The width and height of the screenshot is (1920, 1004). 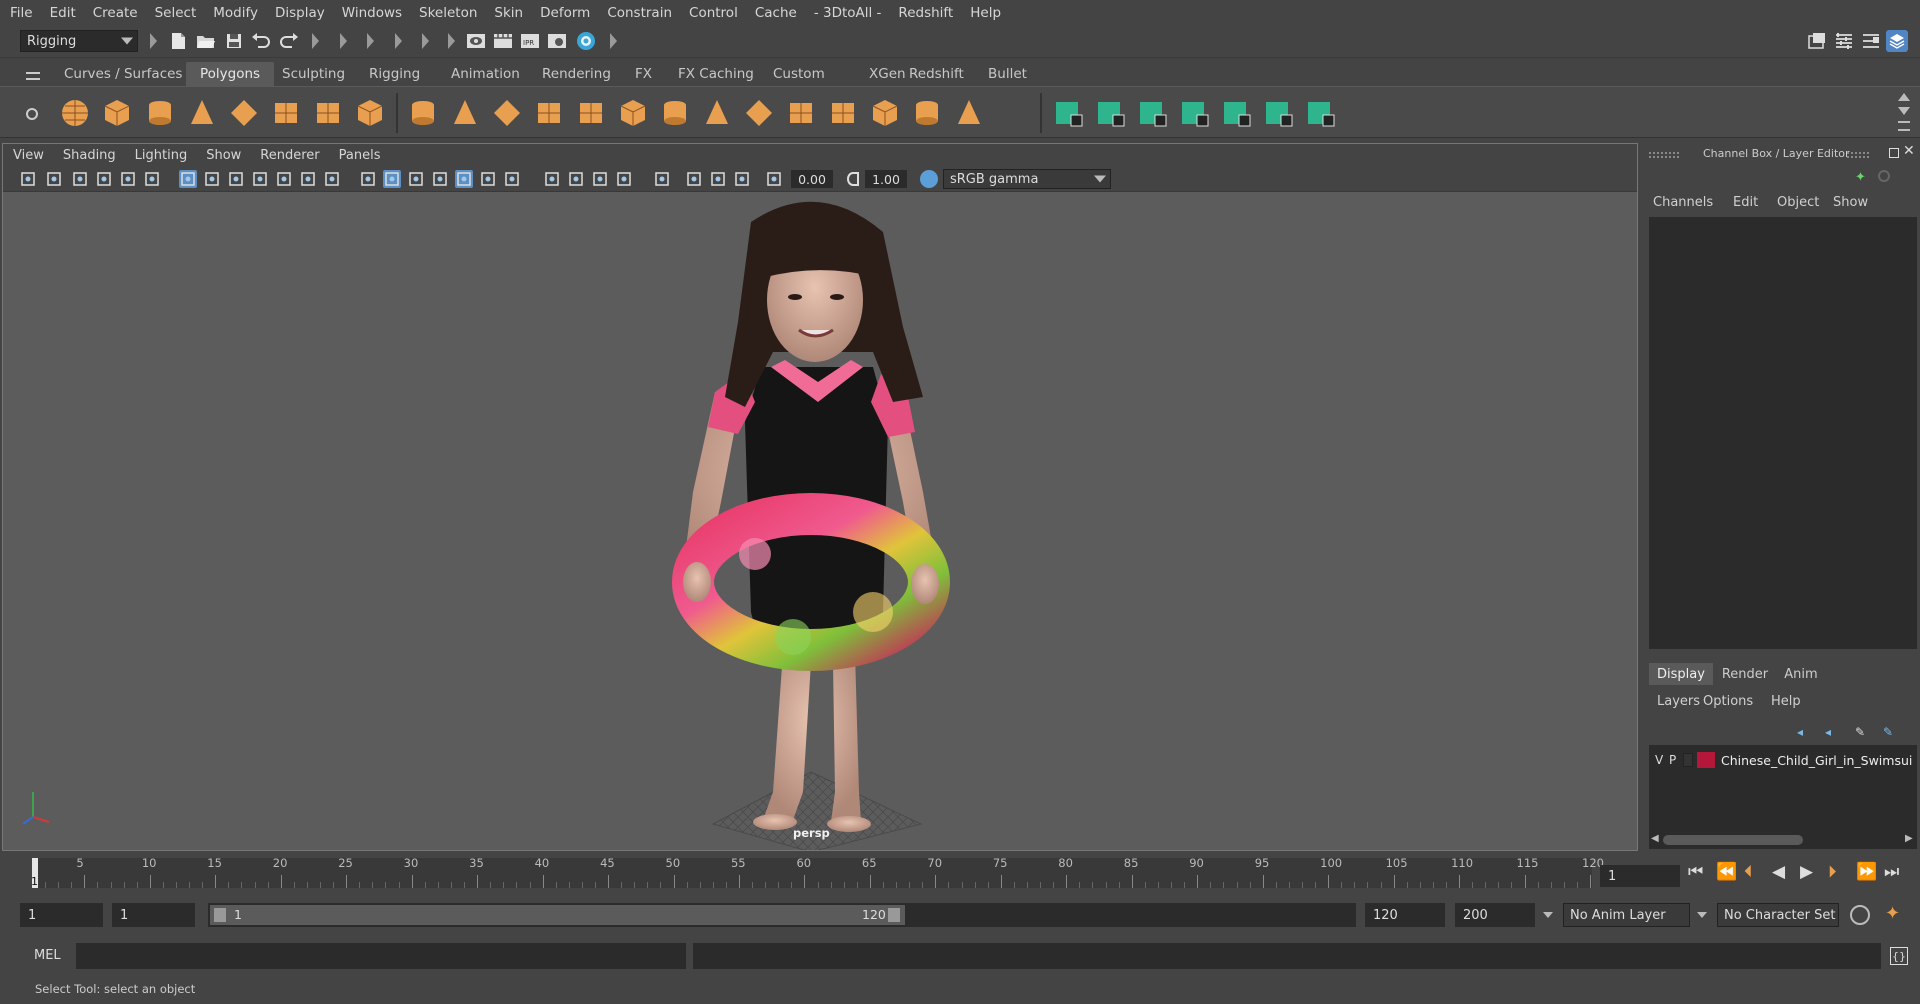 What do you see at coordinates (1069, 113) in the screenshot?
I see `planar-uv-icon` at bounding box center [1069, 113].